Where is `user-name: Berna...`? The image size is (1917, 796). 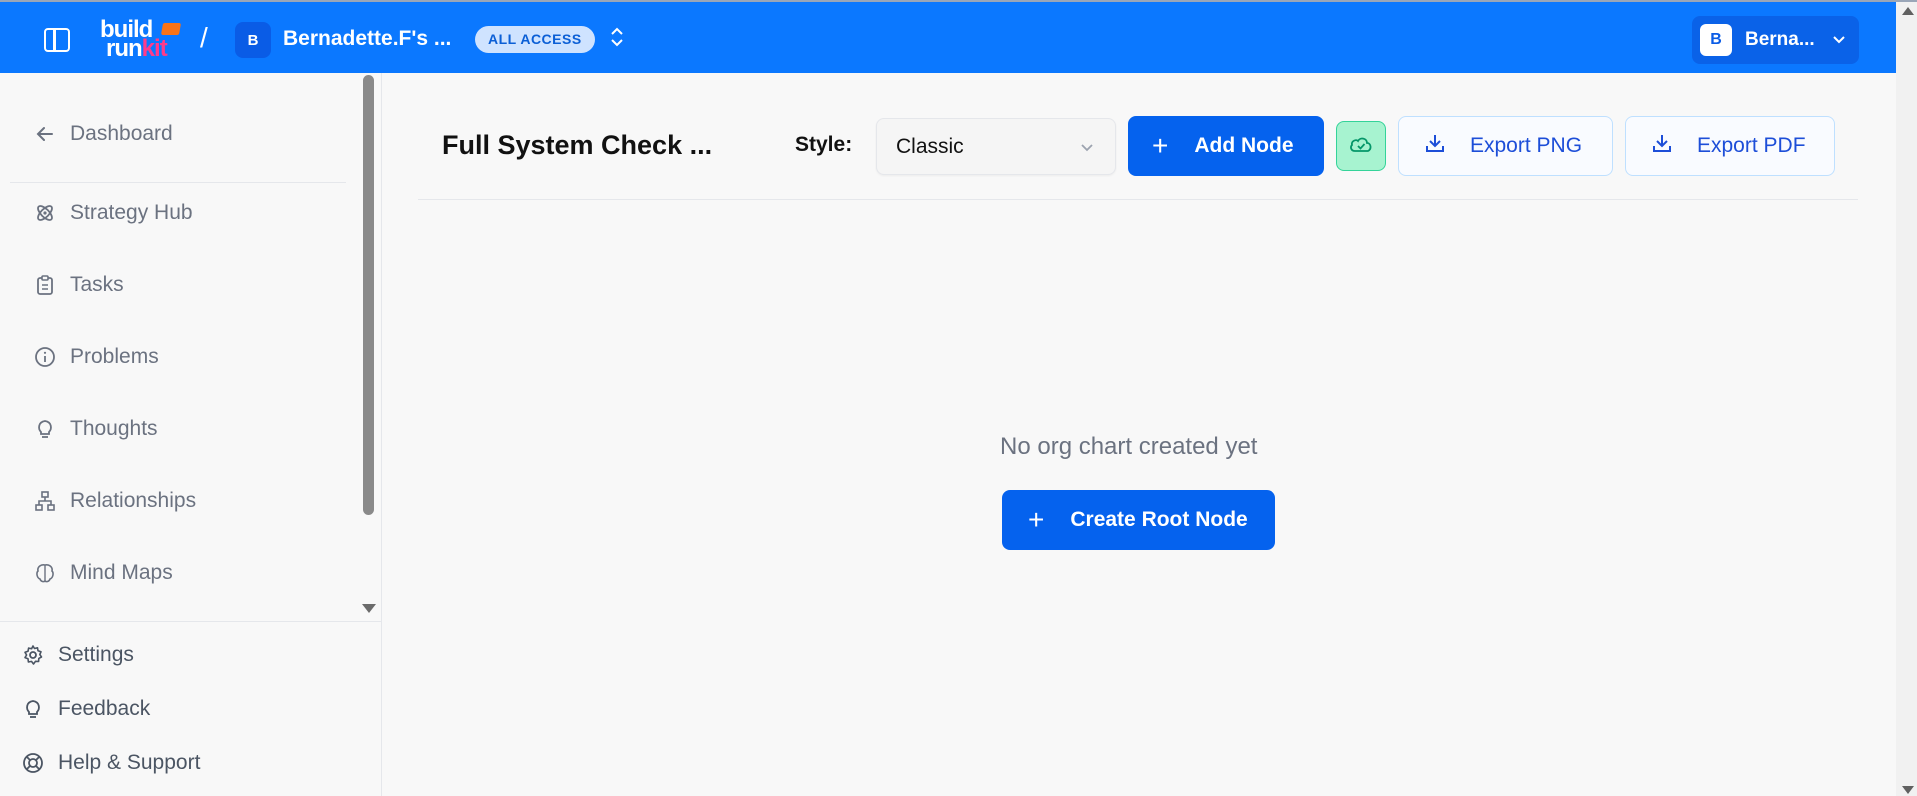 user-name: Berna... is located at coordinates (1780, 39).